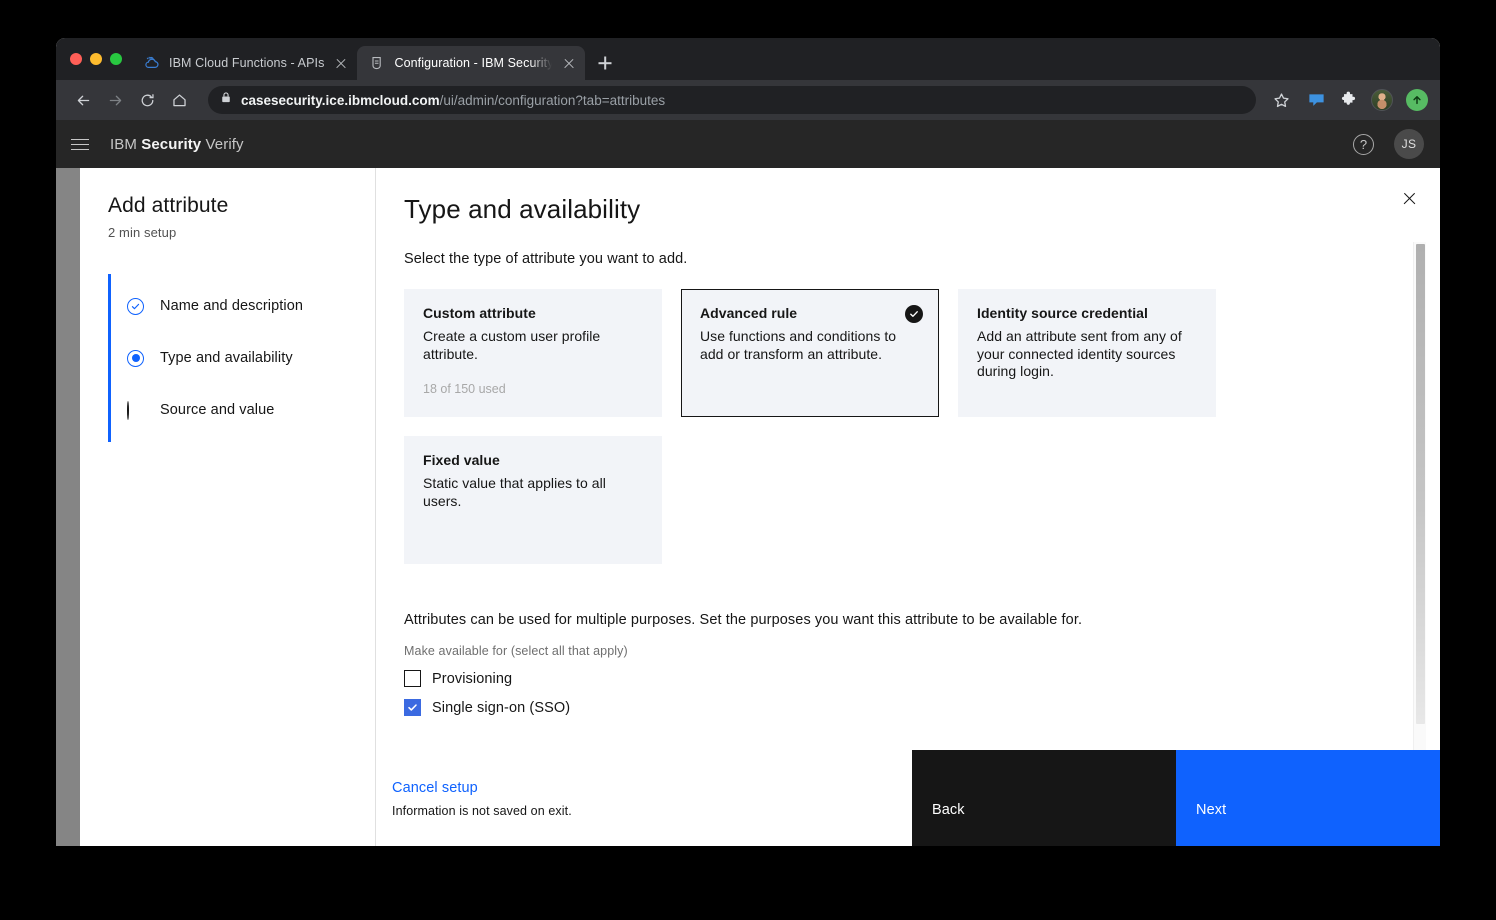  What do you see at coordinates (1283, 100) in the screenshot?
I see `bookmark-star-icon` at bounding box center [1283, 100].